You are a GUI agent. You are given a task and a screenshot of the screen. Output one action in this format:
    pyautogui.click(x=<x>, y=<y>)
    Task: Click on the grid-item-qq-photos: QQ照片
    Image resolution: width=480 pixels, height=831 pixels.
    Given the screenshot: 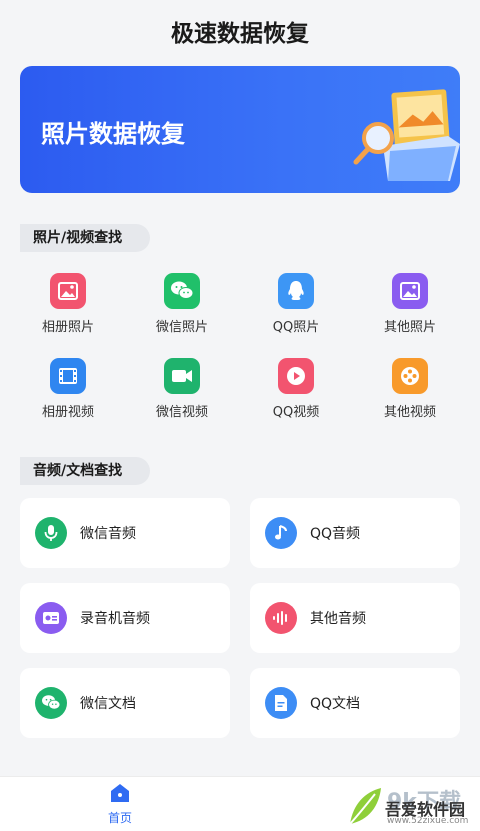 What is the action you would take?
    pyautogui.click(x=296, y=304)
    